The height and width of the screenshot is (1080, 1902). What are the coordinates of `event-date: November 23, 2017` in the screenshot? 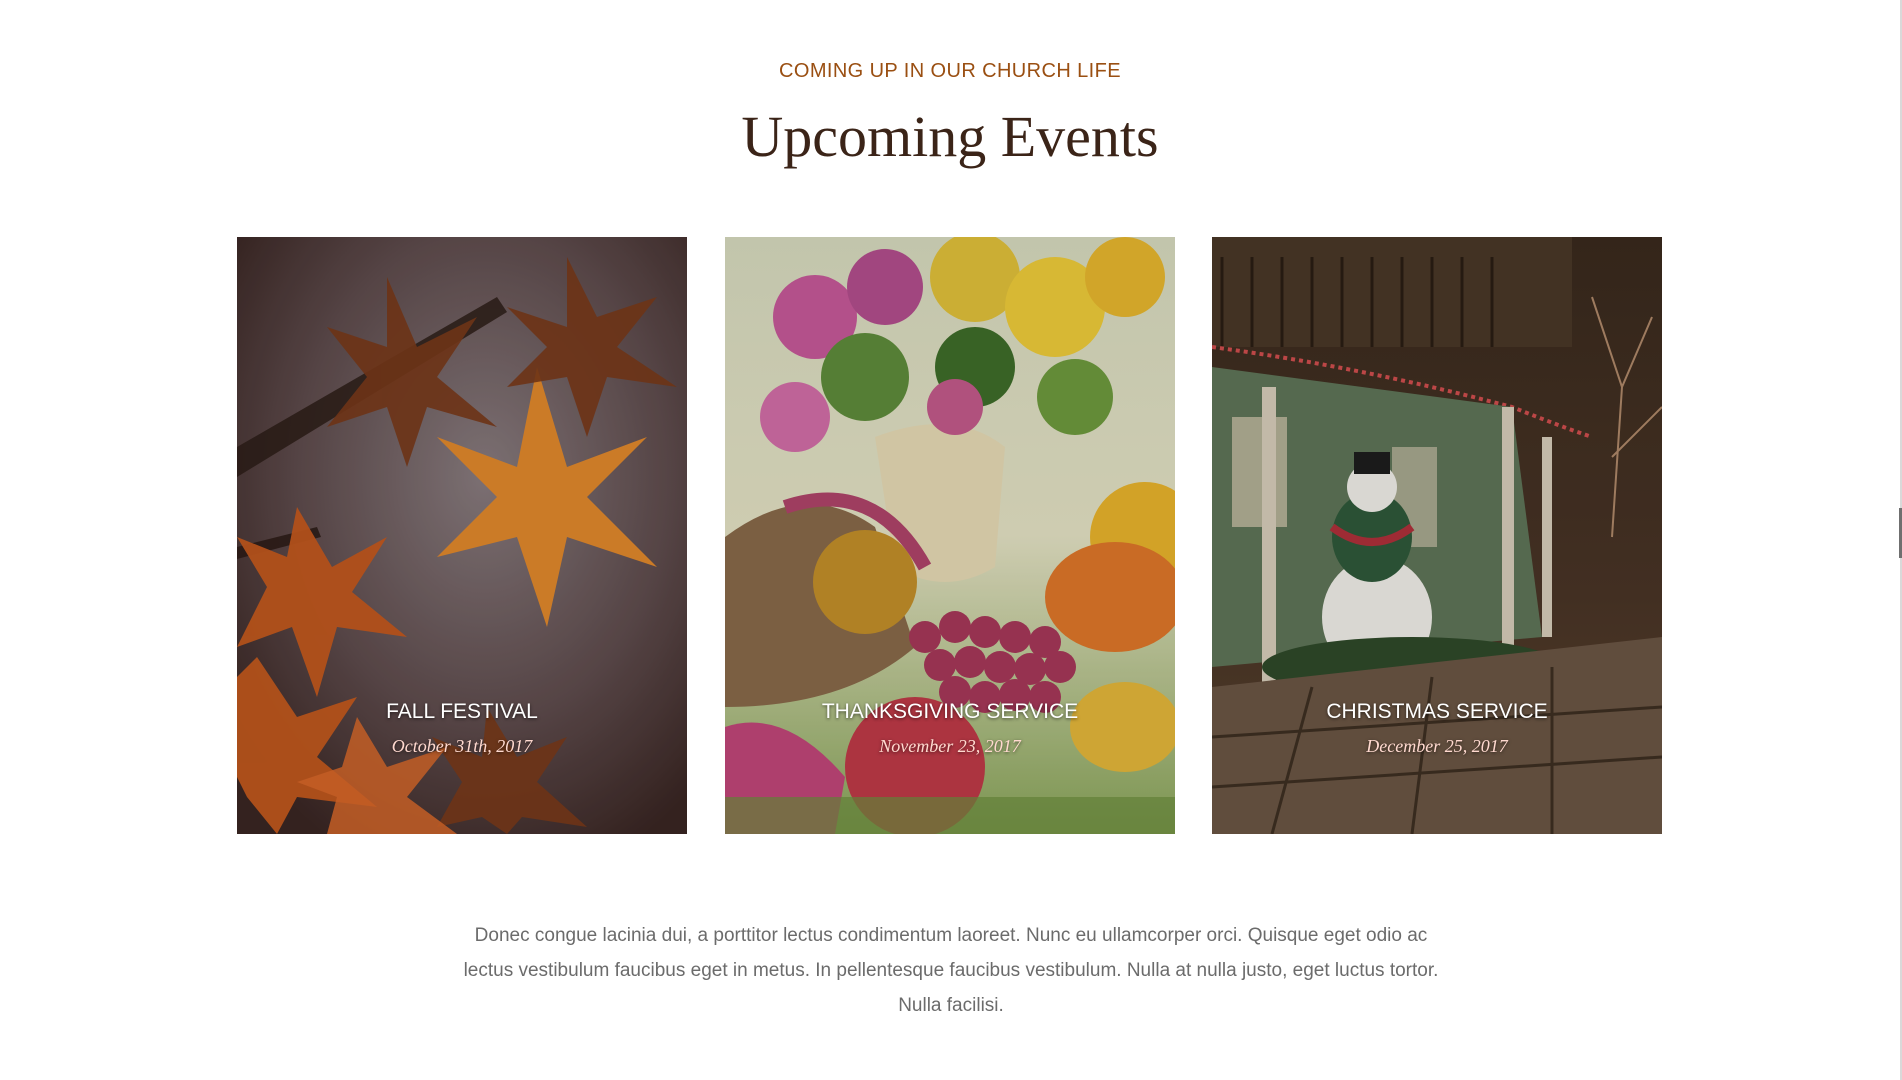 It's located at (950, 746).